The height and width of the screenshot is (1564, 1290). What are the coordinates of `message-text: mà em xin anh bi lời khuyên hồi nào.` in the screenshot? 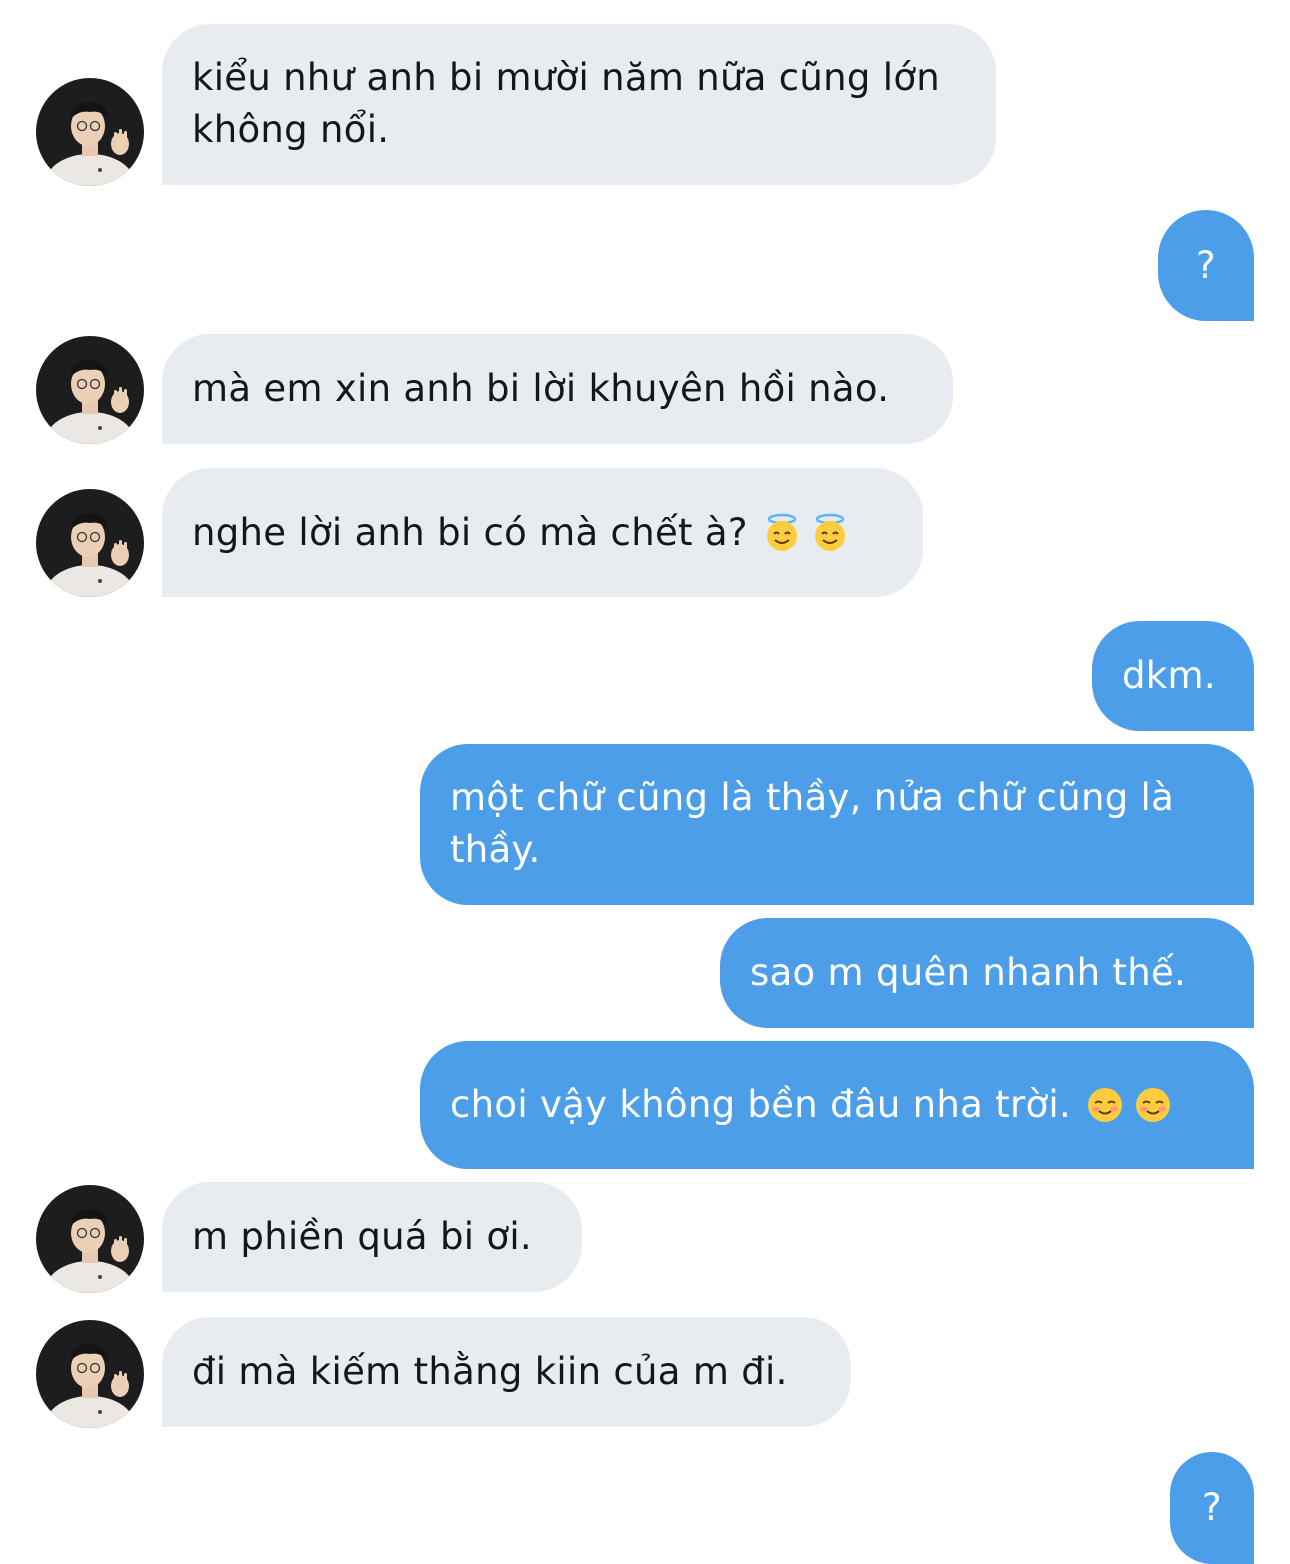 It's located at (541, 388).